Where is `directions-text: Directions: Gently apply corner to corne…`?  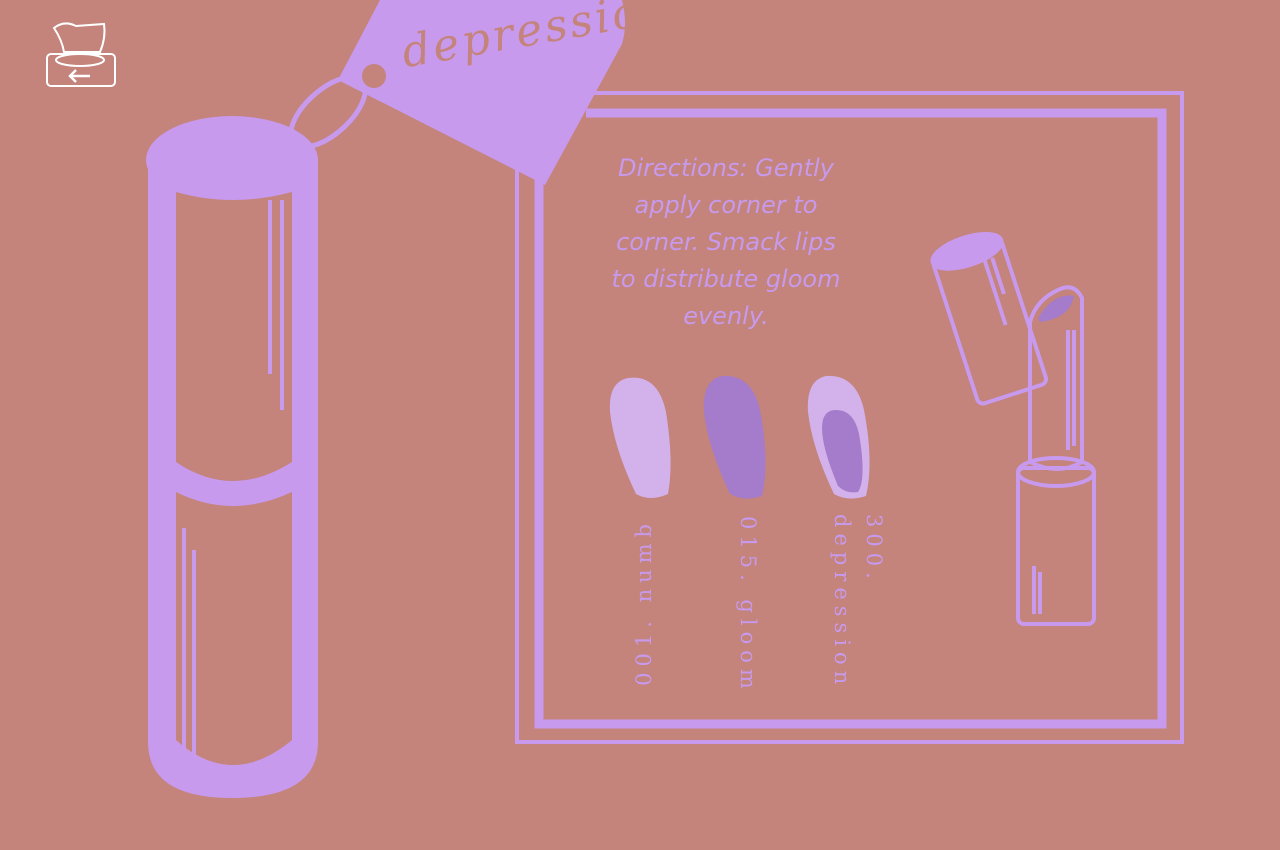 directions-text: Directions: Gently apply corner to corne… is located at coordinates (726, 242).